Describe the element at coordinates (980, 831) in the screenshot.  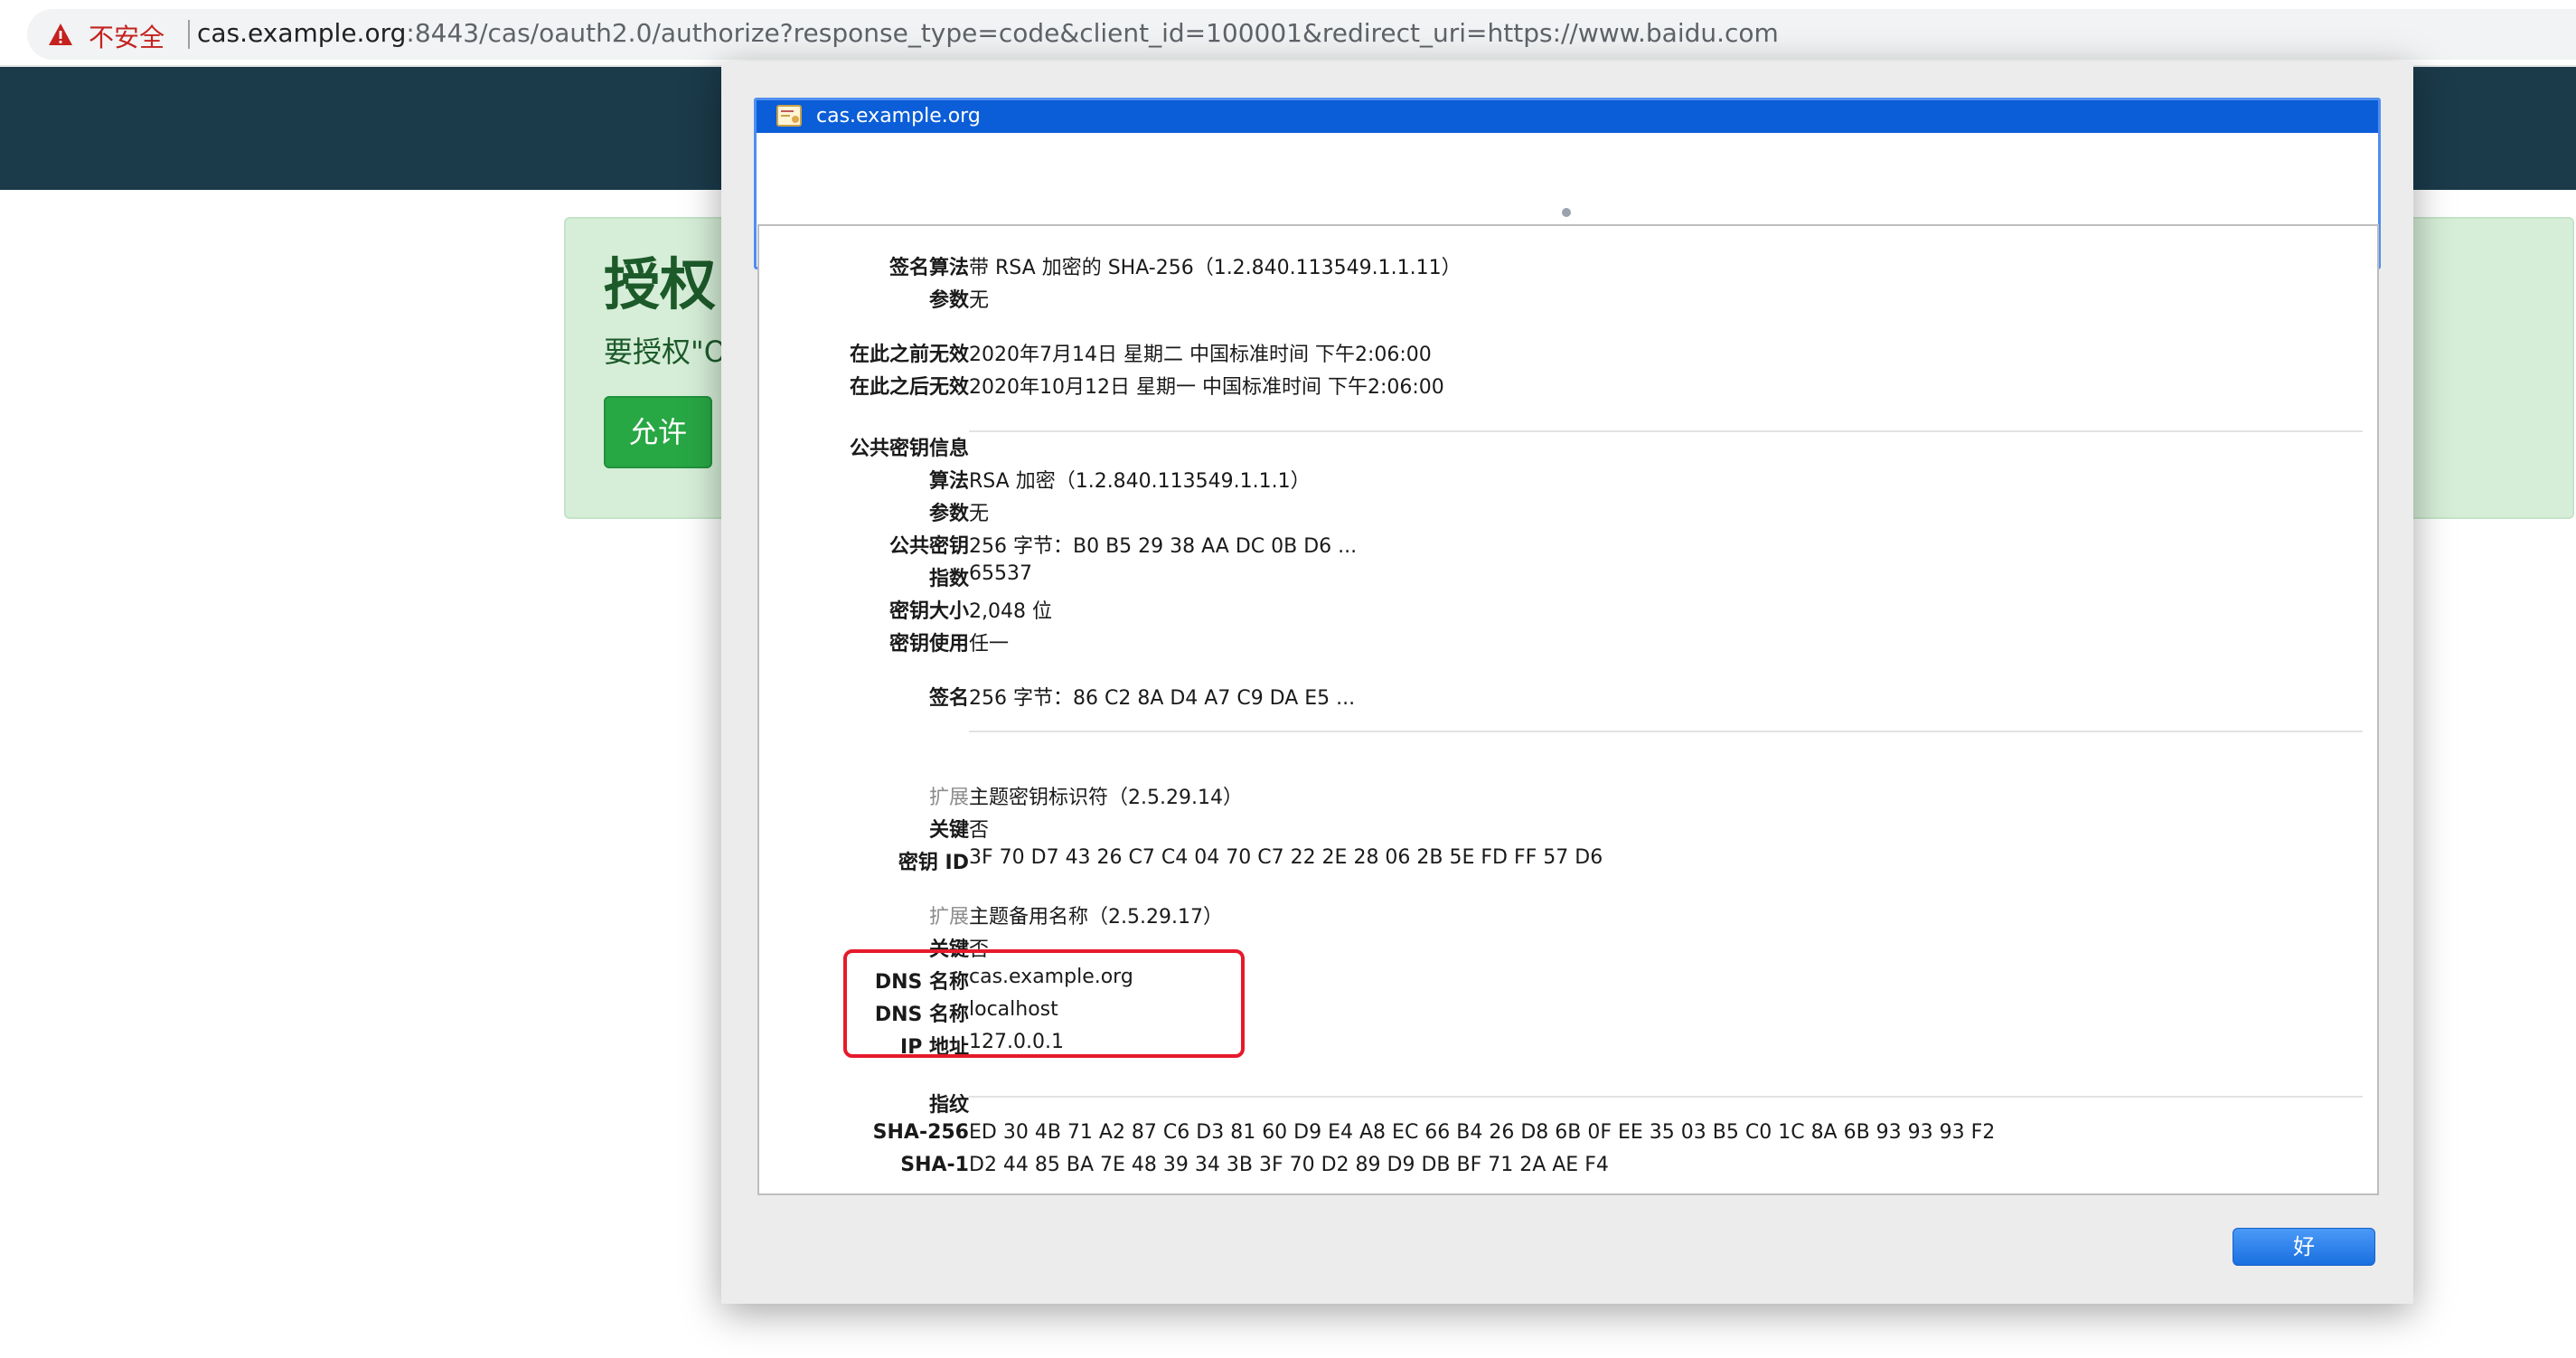
I see `field-value: 否` at that location.